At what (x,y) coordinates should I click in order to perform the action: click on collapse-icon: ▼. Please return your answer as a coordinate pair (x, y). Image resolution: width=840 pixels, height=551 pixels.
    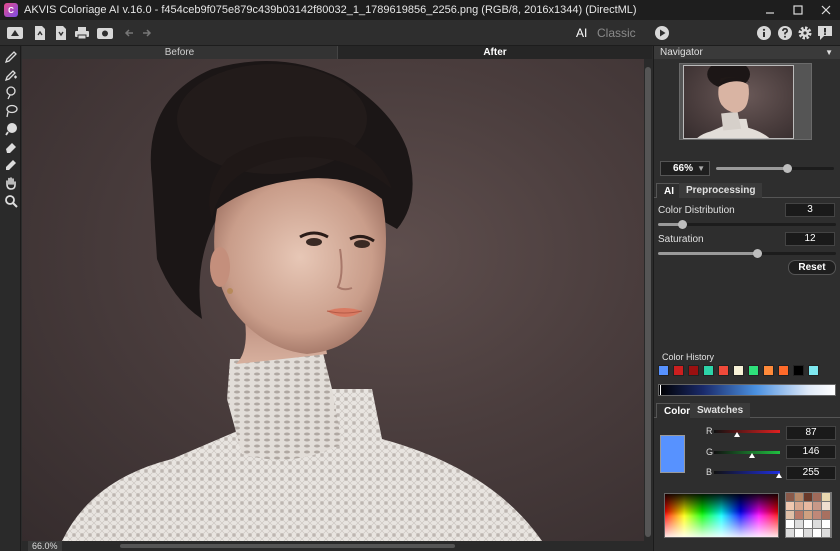
    Looking at the image, I should click on (829, 52).